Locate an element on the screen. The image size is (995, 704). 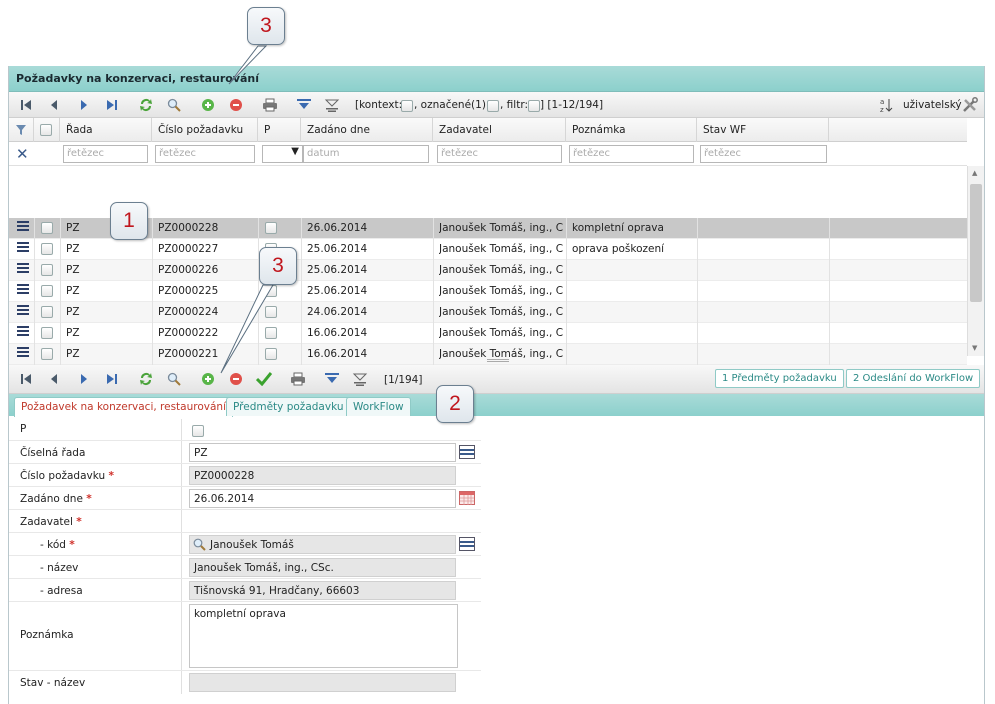
callout-1: 1 is located at coordinates (129, 221).